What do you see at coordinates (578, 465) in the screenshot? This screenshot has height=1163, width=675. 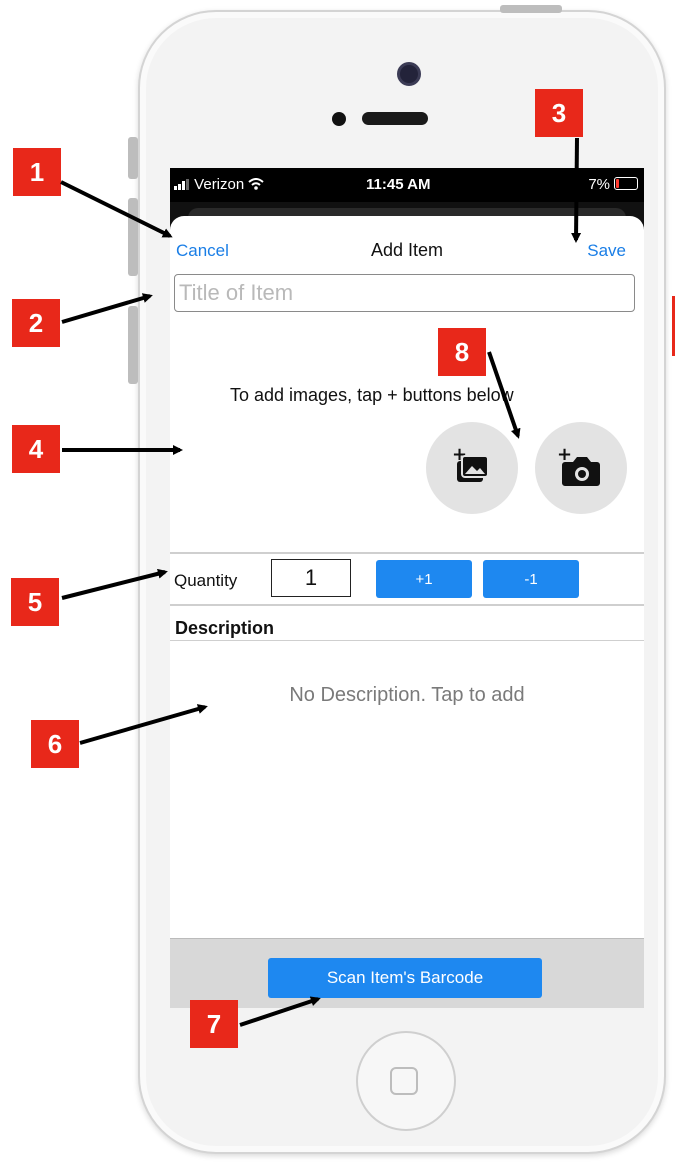 I see `take-photo-camera-icon: +` at bounding box center [578, 465].